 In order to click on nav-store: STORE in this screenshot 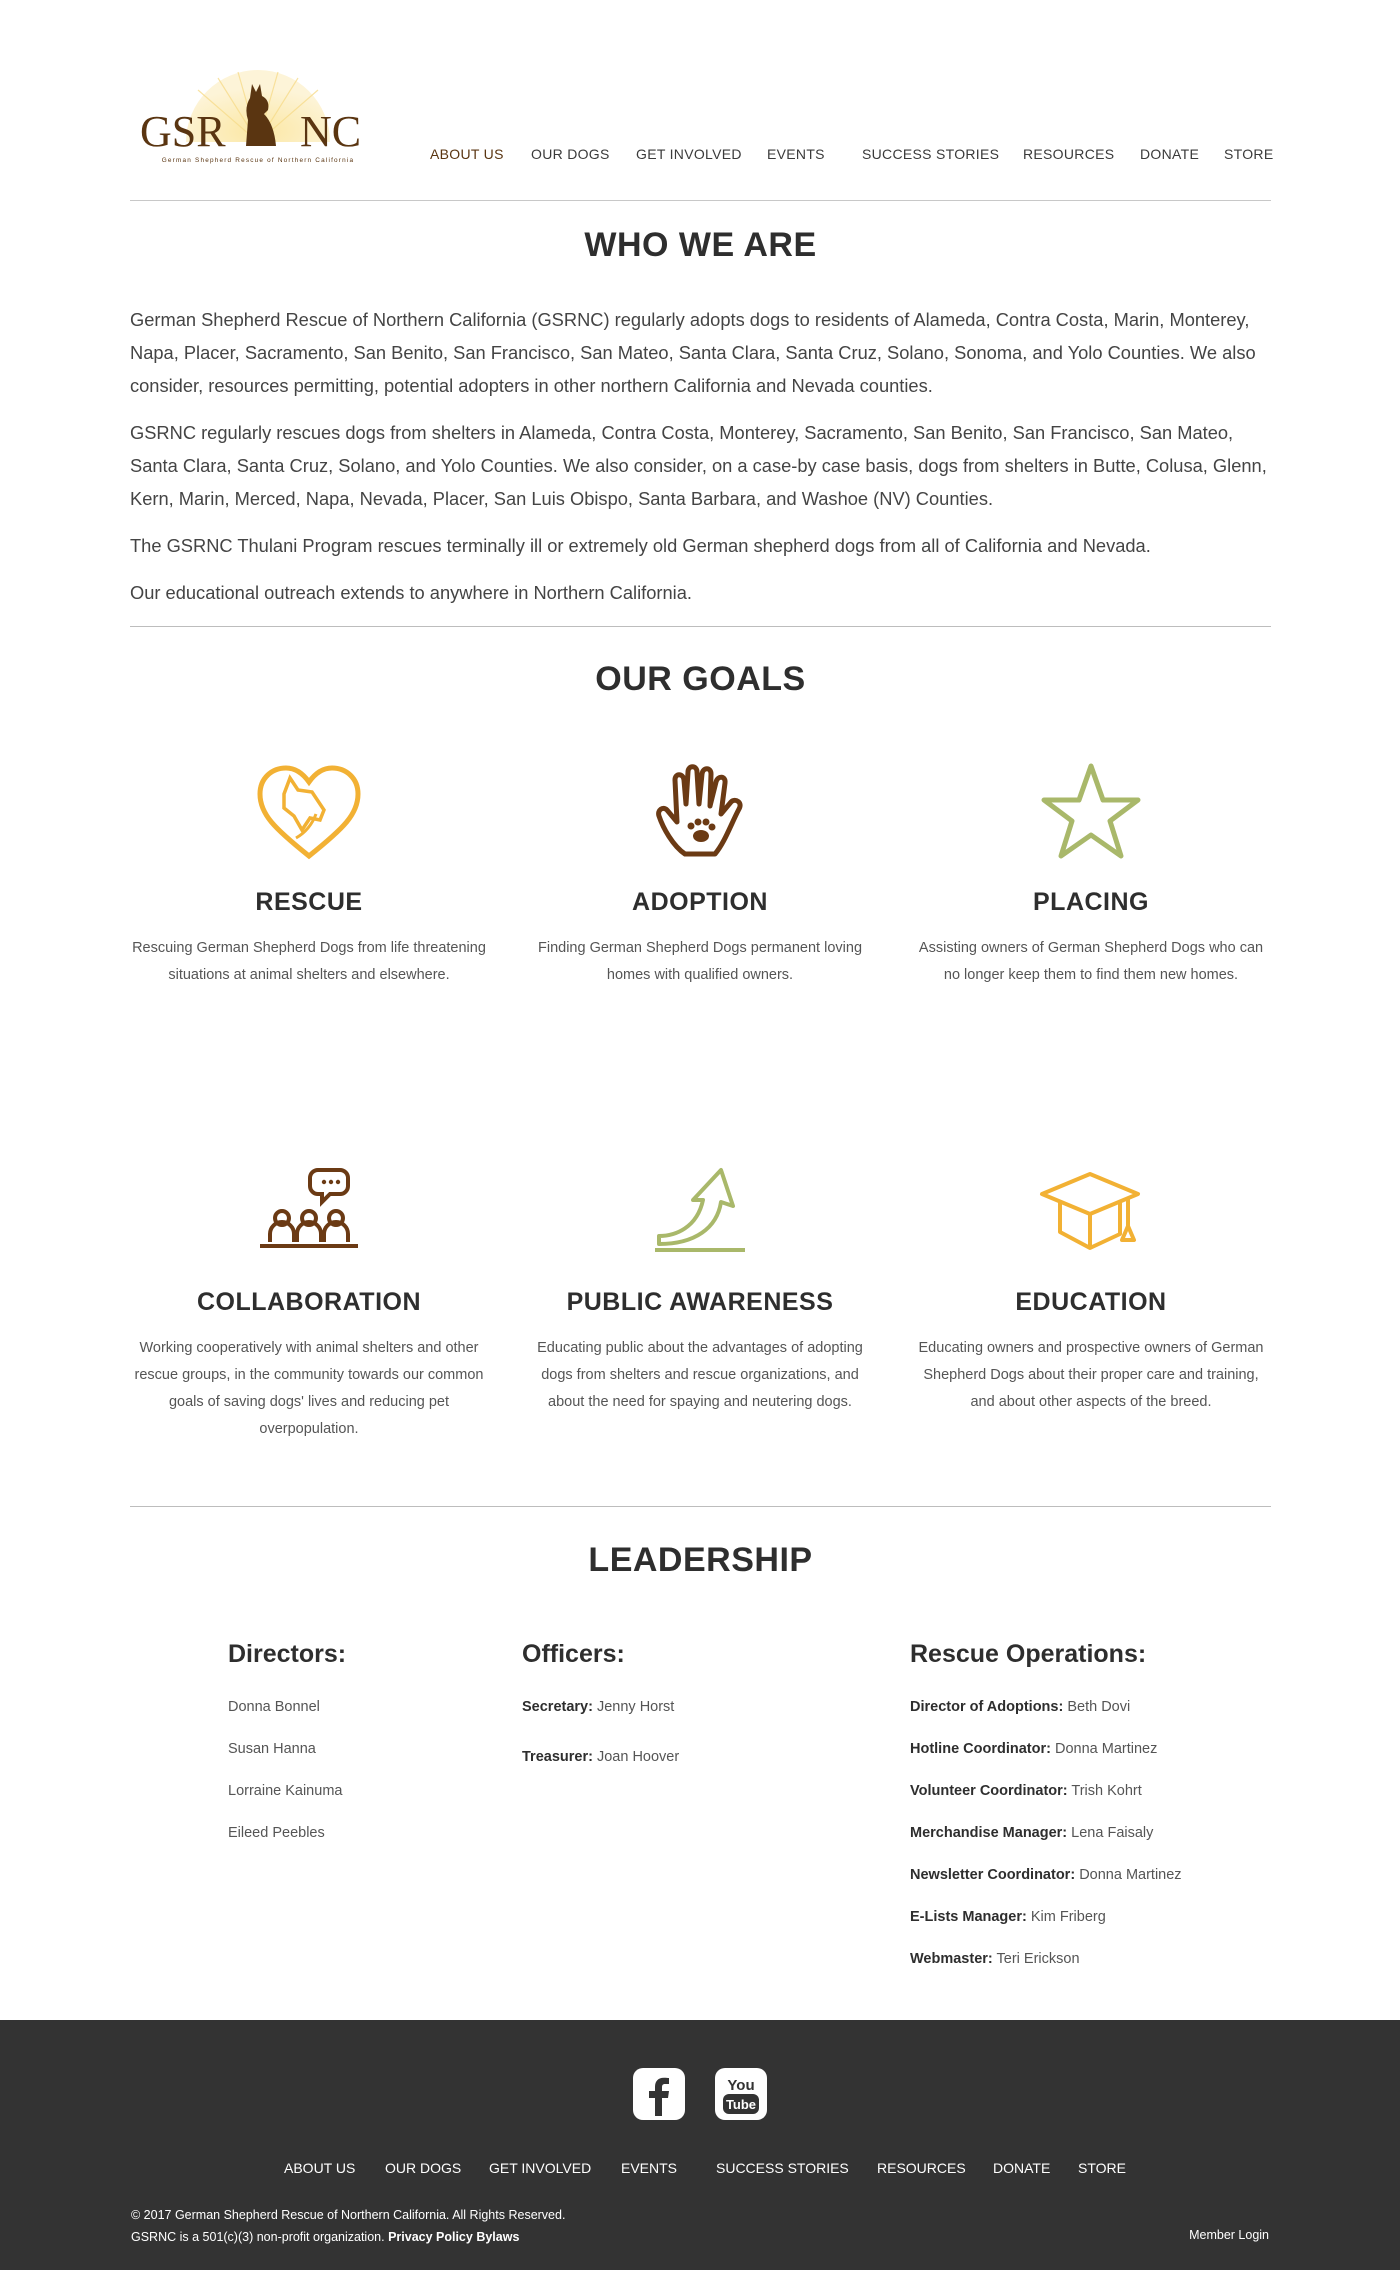, I will do `click(1248, 154)`.